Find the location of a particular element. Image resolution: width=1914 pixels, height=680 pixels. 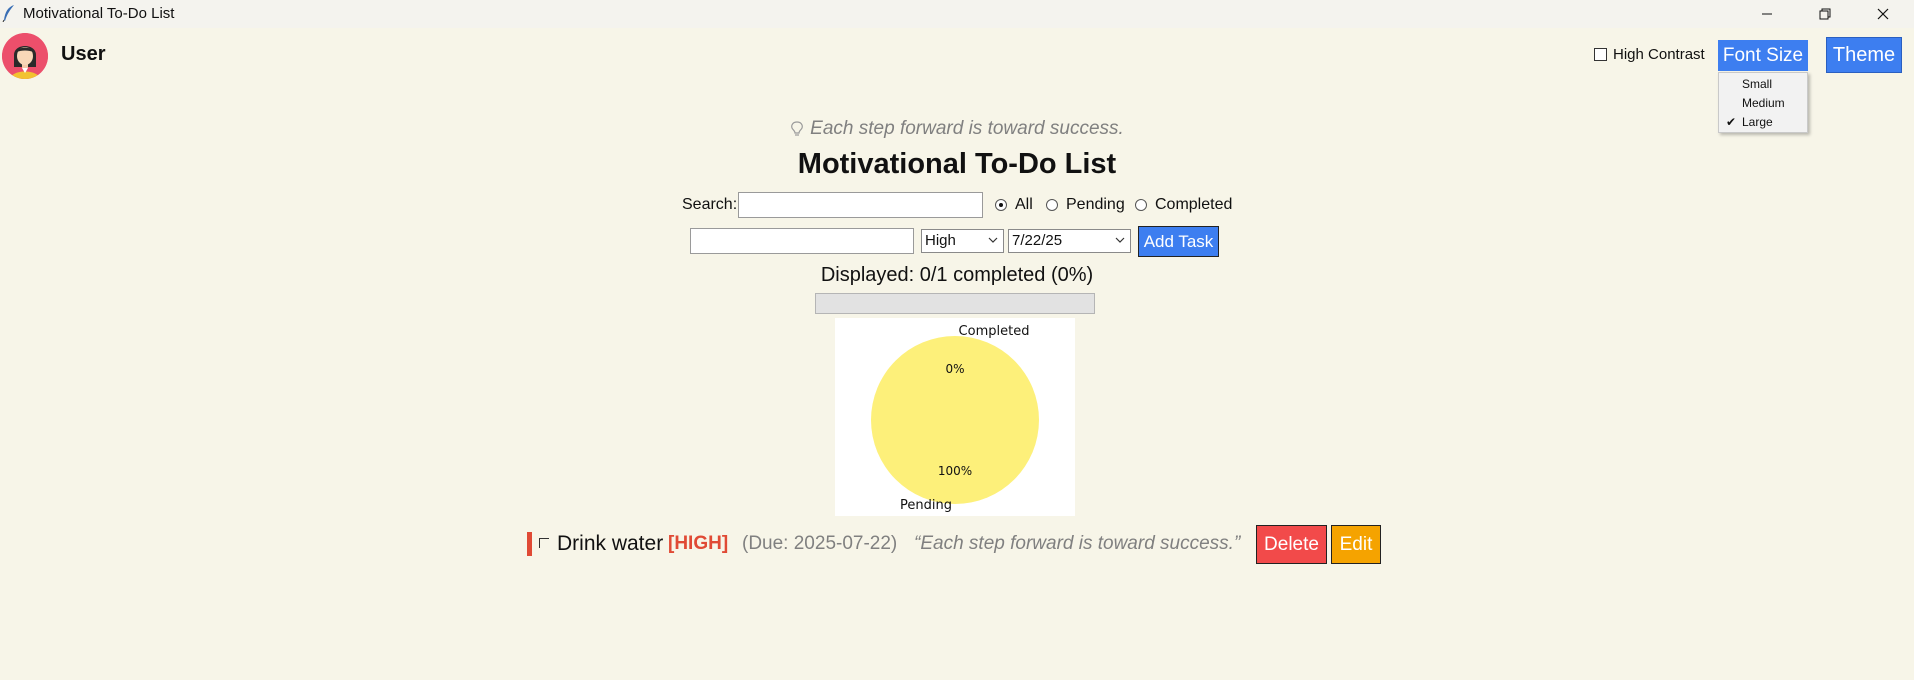

filter-completed-label: Completed is located at coordinates (1193, 205).